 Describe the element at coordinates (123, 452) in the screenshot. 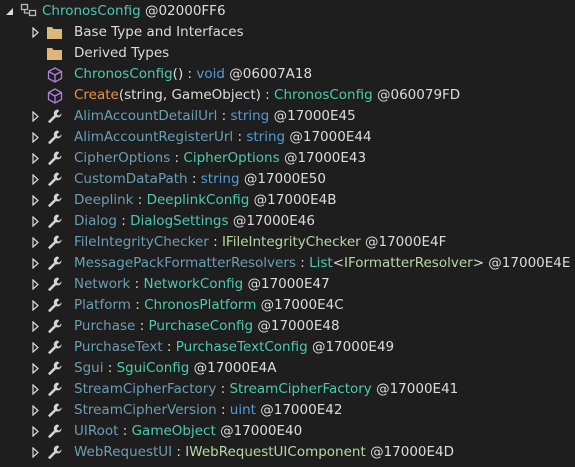

I see `property-name: WebRequestUI` at that location.